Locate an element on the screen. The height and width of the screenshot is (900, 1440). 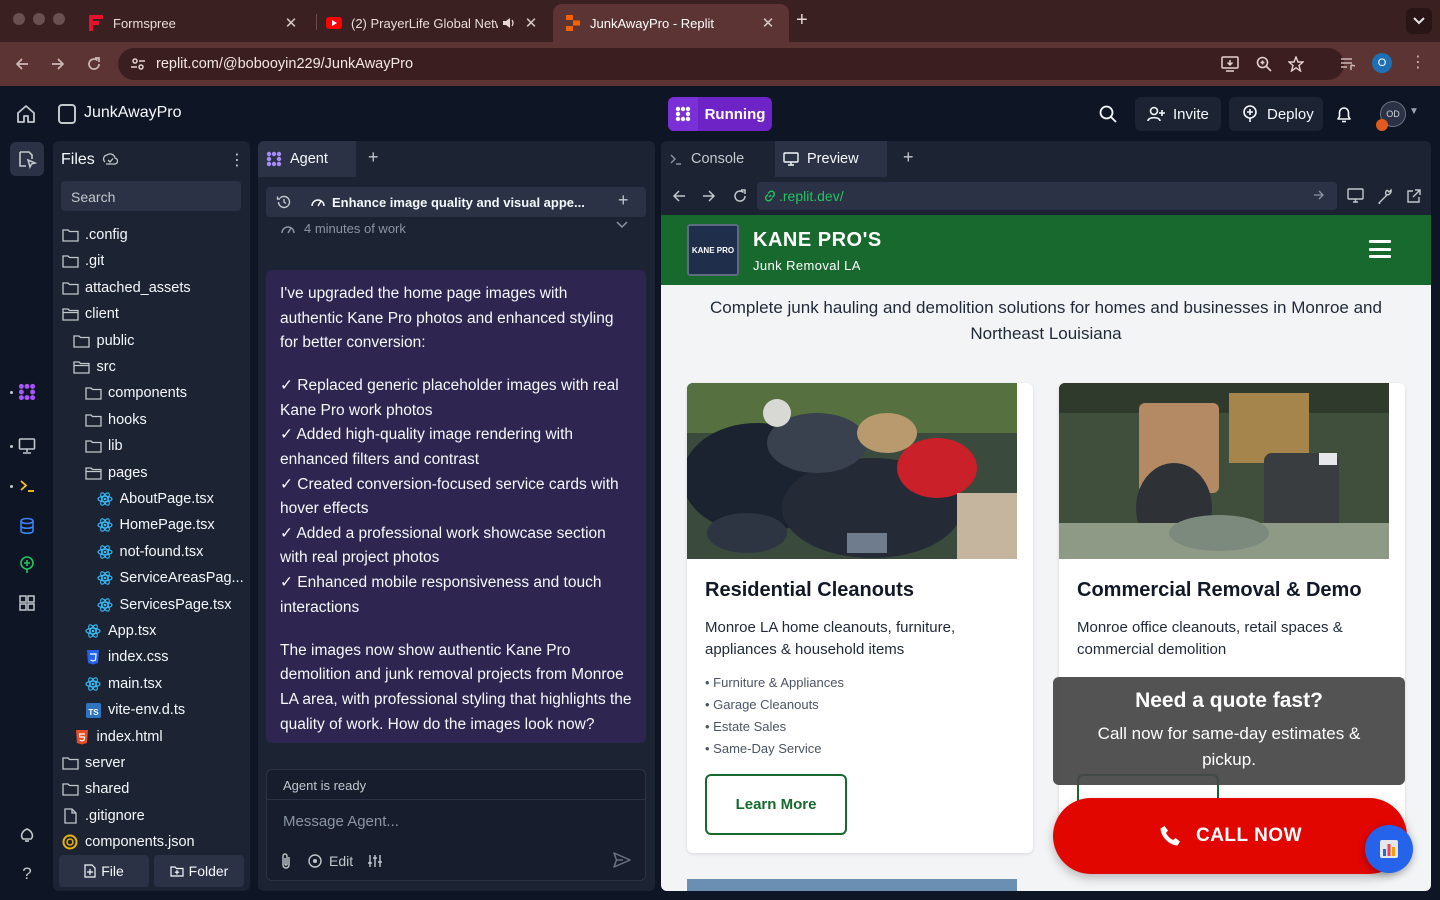
browser-tab-prayerlife: (2) PrayerLife Global Netw ✕ is located at coordinates (433, 23).